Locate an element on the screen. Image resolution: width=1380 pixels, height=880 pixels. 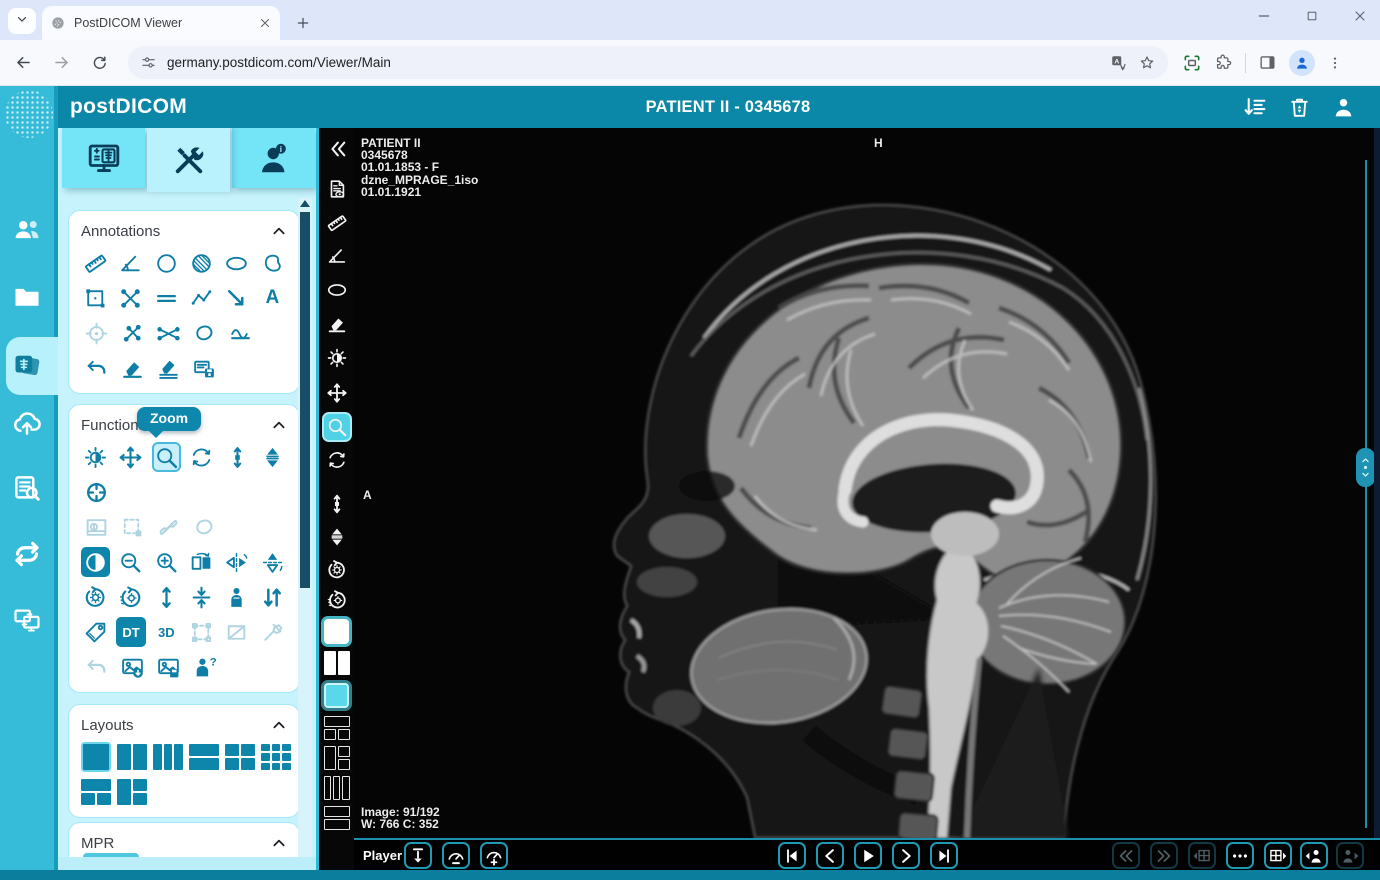
sidebar-item-search-orders is located at coordinates (27, 488).